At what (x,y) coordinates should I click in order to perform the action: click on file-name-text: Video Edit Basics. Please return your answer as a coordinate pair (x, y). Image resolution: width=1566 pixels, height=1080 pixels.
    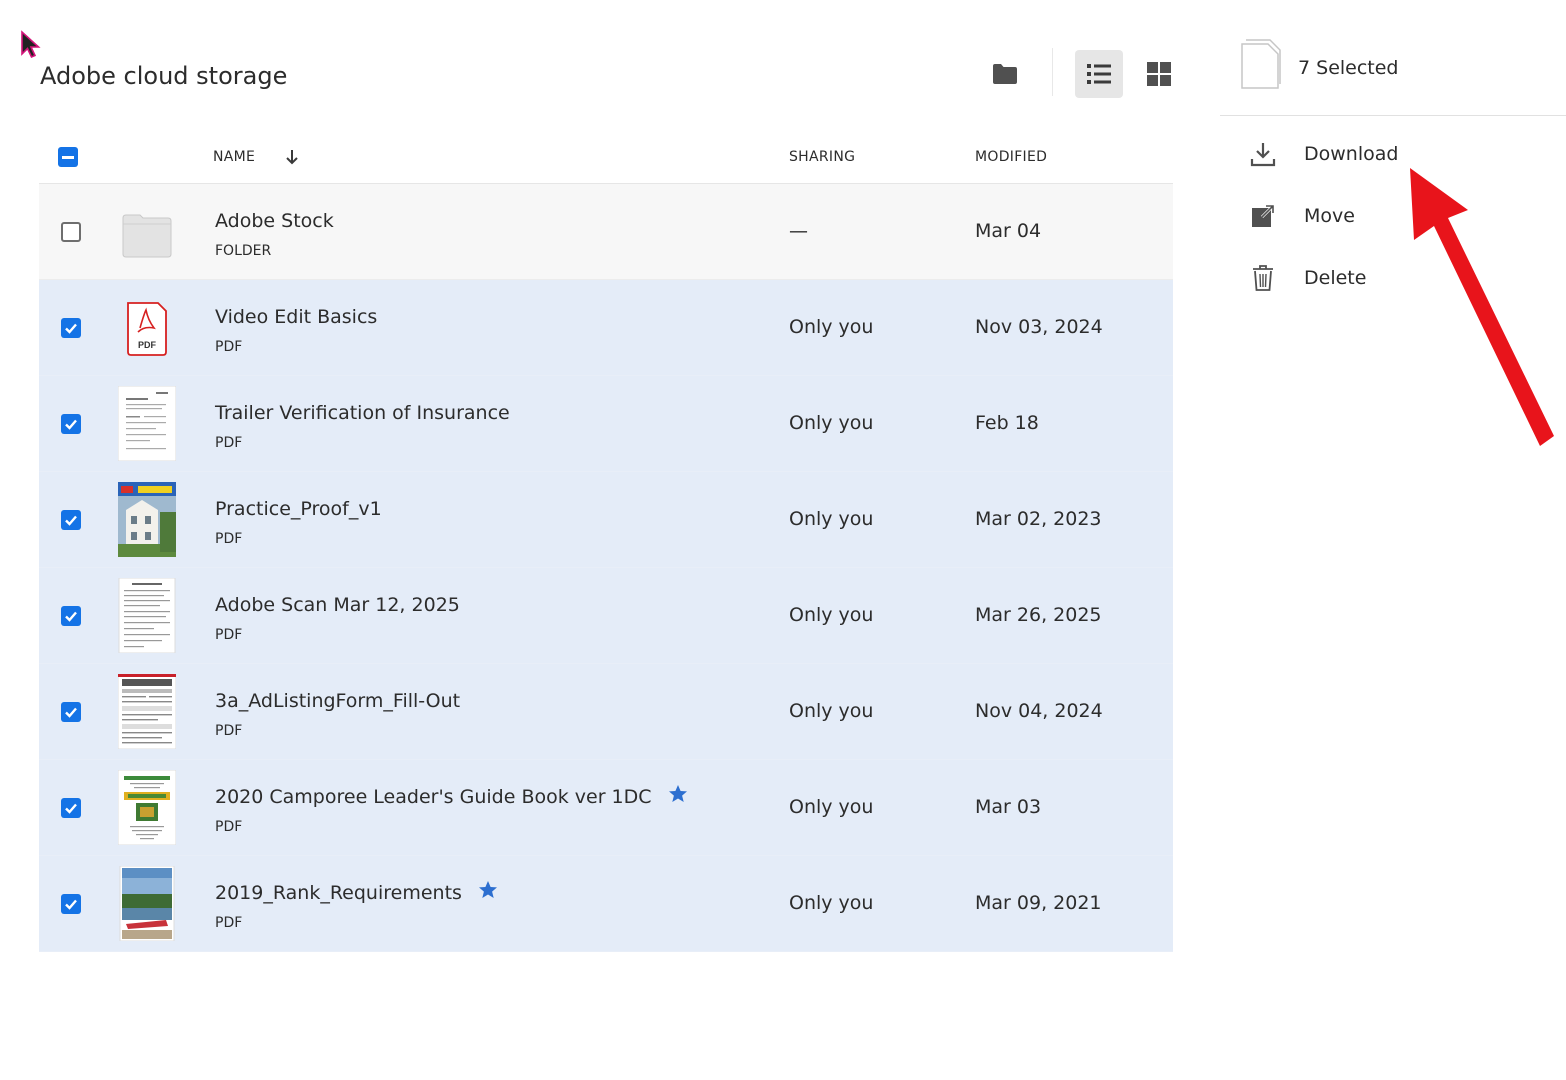
    Looking at the image, I should click on (296, 317).